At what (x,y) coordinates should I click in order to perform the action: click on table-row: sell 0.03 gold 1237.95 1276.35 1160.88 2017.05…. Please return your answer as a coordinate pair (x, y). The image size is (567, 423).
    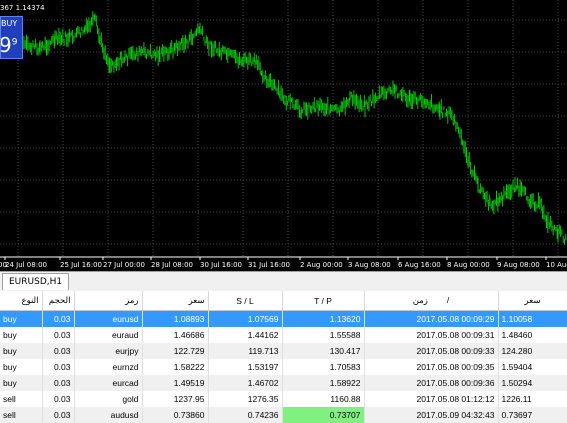
    Looking at the image, I should click on (283, 399).